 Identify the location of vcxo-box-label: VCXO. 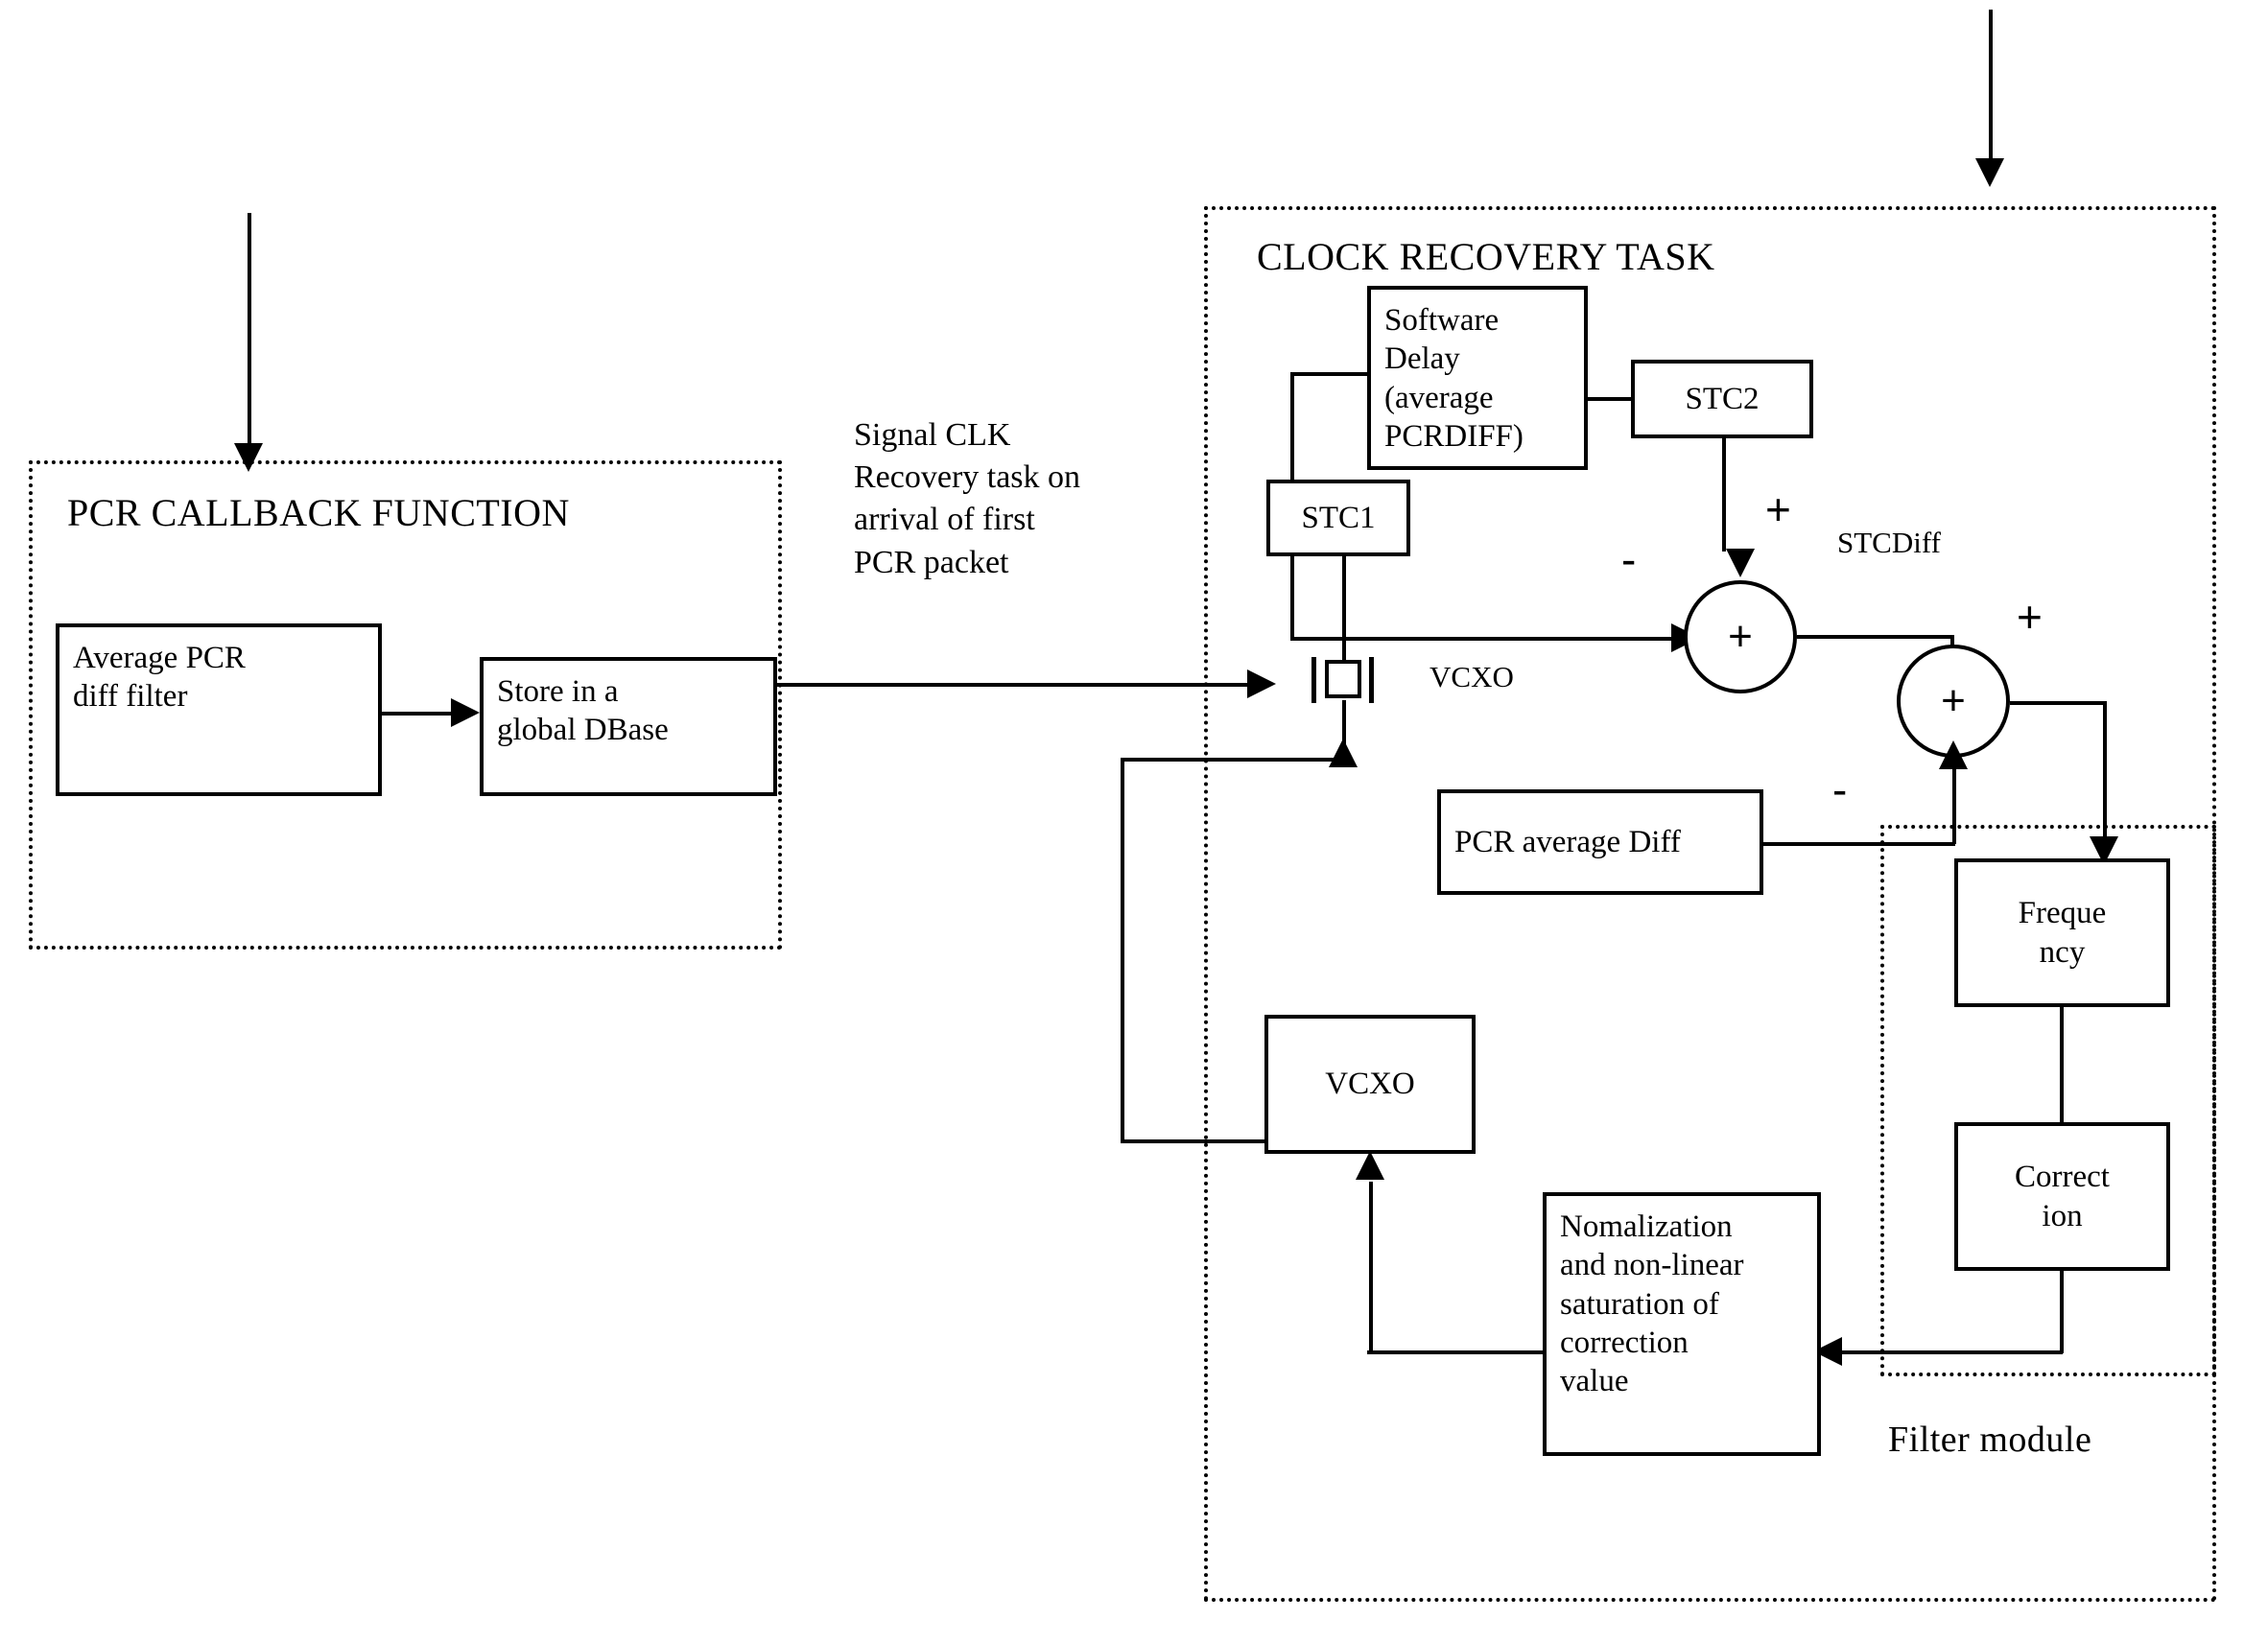
(1370, 1085).